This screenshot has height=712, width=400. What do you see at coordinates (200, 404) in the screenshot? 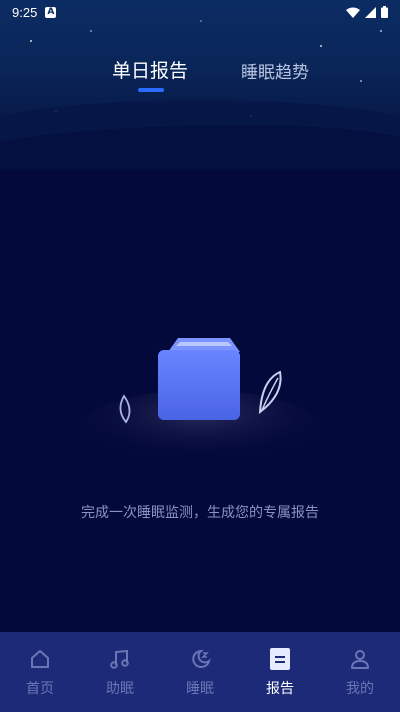
I see `empty-box-illustration` at bounding box center [200, 404].